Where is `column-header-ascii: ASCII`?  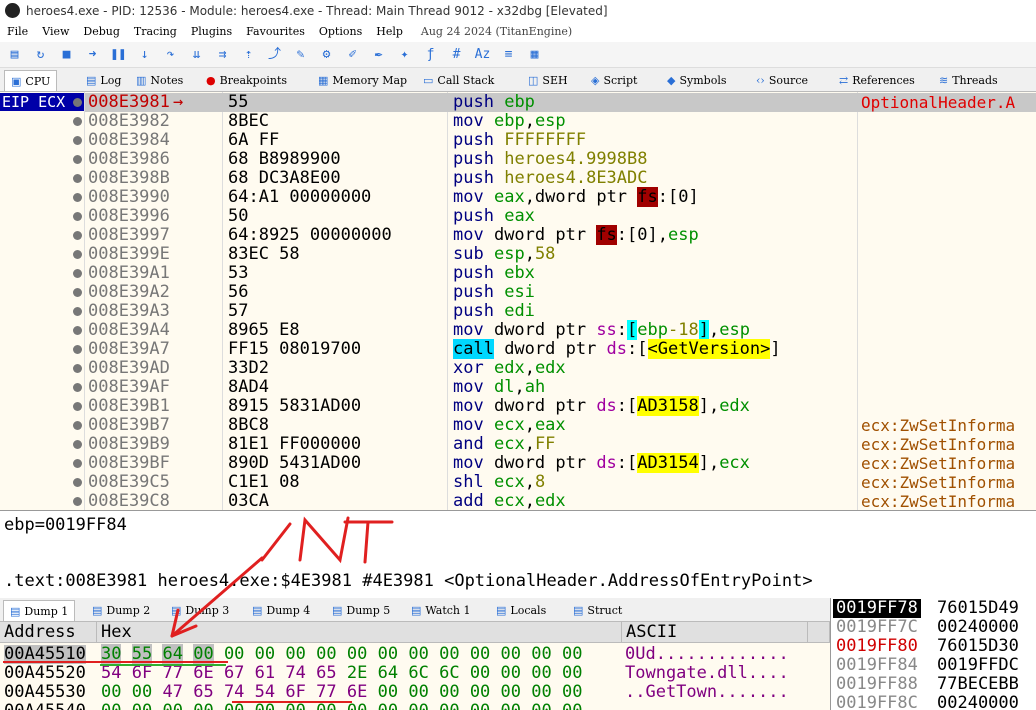 column-header-ascii: ASCII is located at coordinates (715, 632).